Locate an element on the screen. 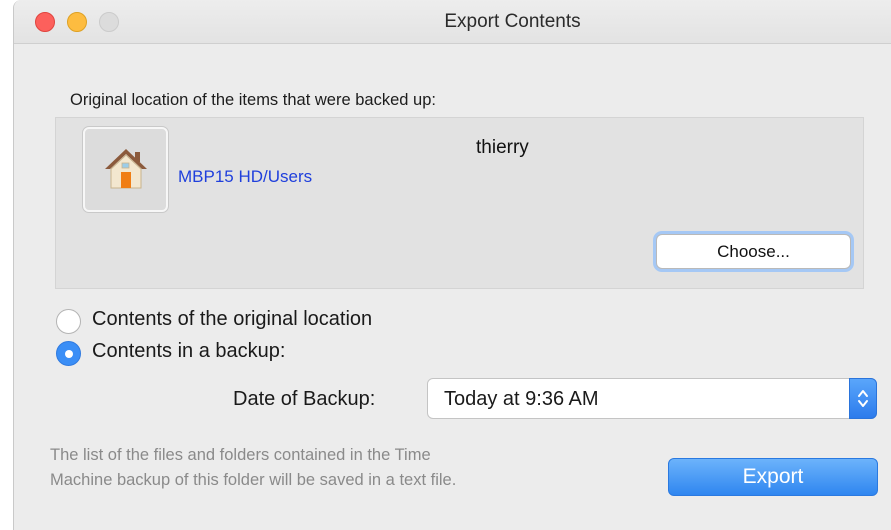  window-title: Export Contents is located at coordinates (512, 21).